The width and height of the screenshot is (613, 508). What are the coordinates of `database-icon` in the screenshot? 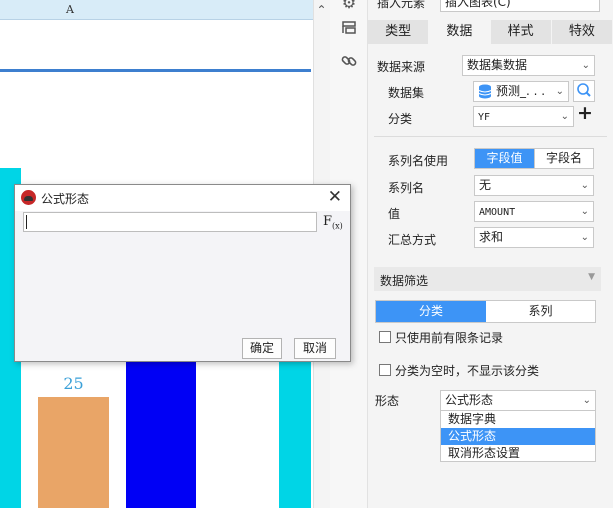 It's located at (485, 91).